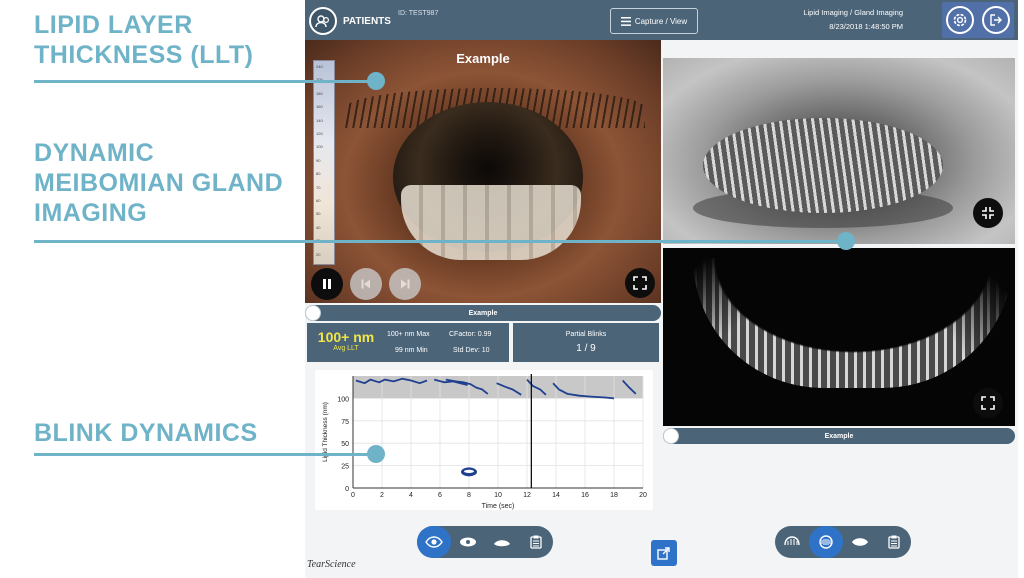 This screenshot has width=1024, height=578. What do you see at coordinates (345, 444) in the screenshot?
I see `y-tick-label: 50` at bounding box center [345, 444].